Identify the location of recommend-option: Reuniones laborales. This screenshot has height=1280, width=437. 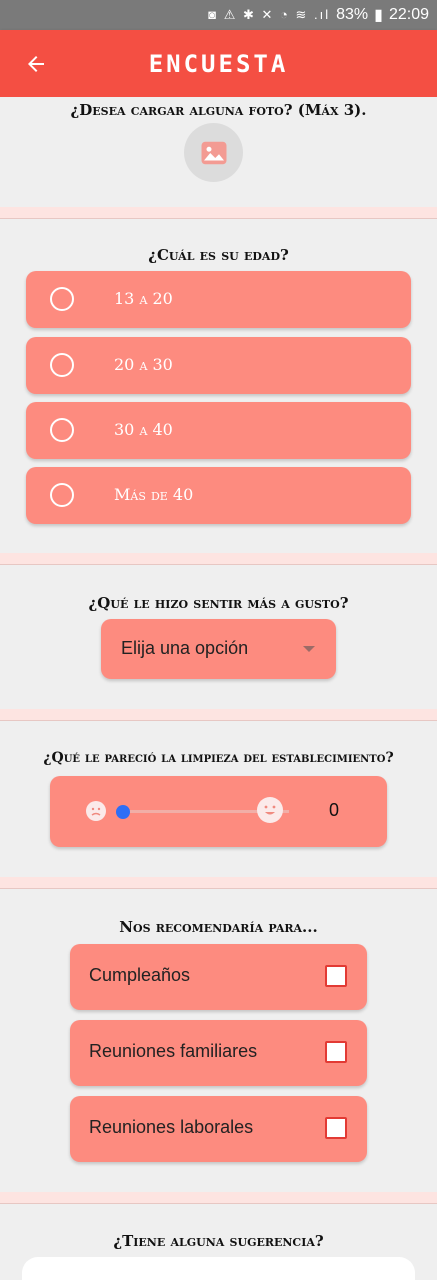
(218, 1129).